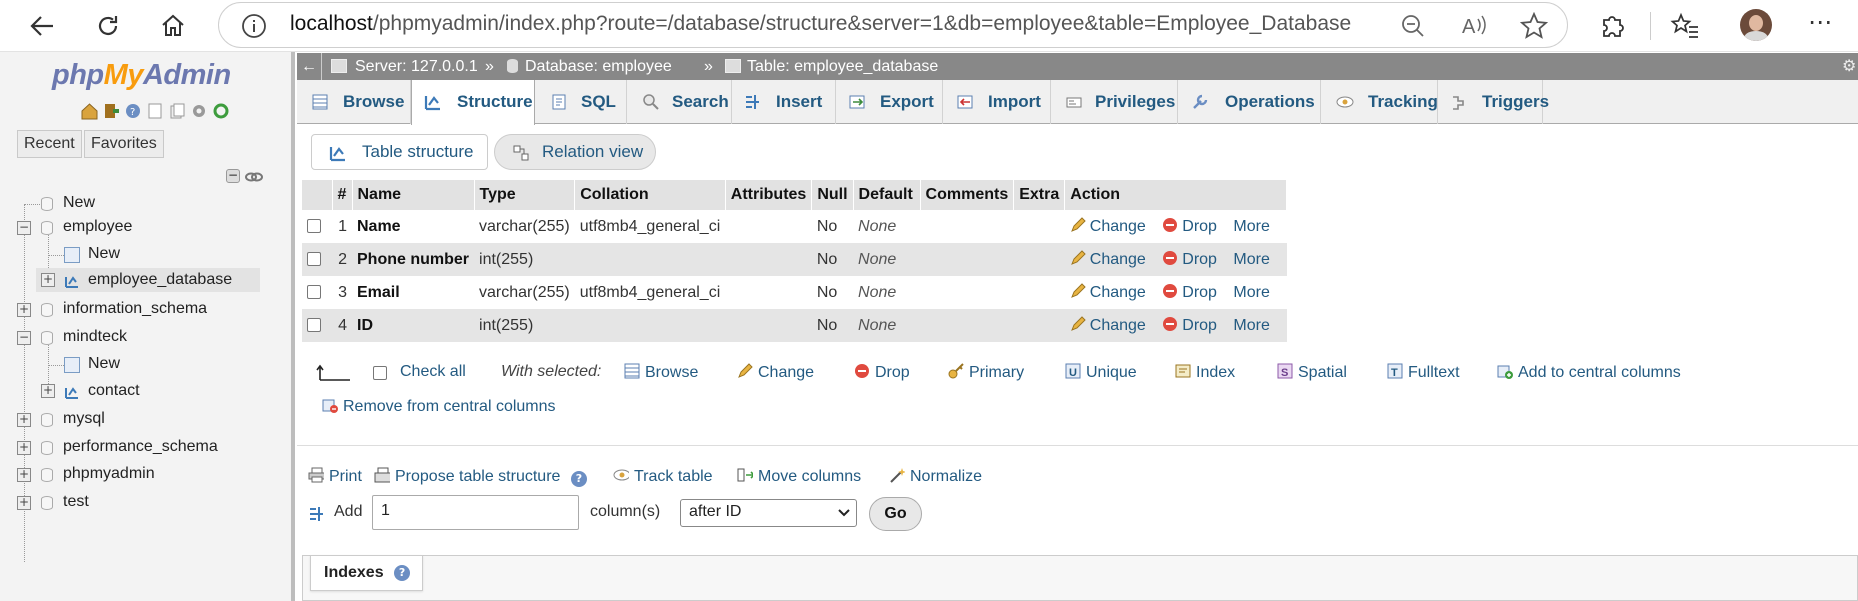 Image resolution: width=1858 pixels, height=601 pixels. I want to click on tree-item-phpmyadmin: phpmyadmin, so click(109, 474).